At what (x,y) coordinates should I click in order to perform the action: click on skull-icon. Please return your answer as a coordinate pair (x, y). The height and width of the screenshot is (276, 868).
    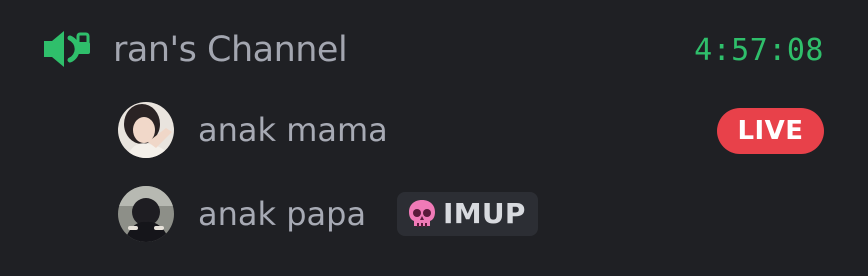
    Looking at the image, I should click on (422, 213).